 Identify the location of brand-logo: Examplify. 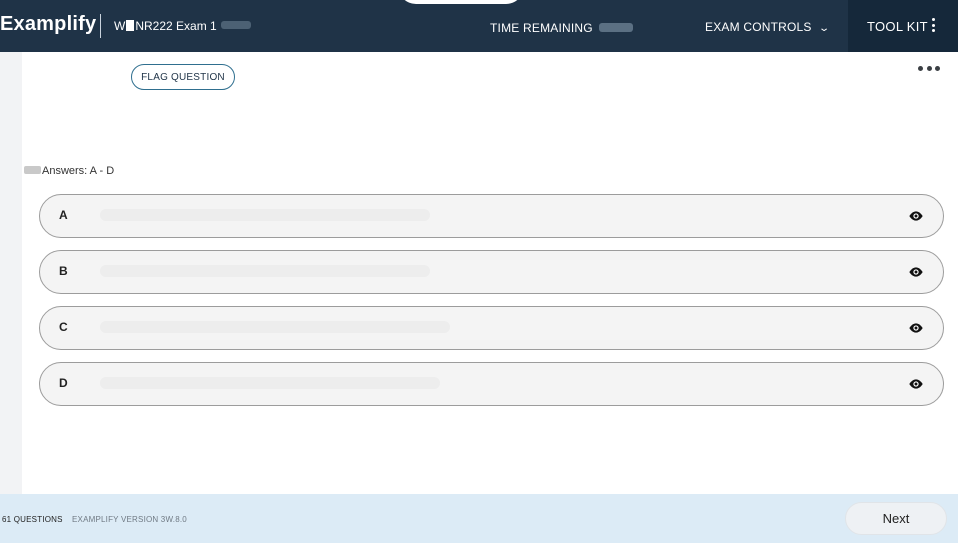
(48, 24).